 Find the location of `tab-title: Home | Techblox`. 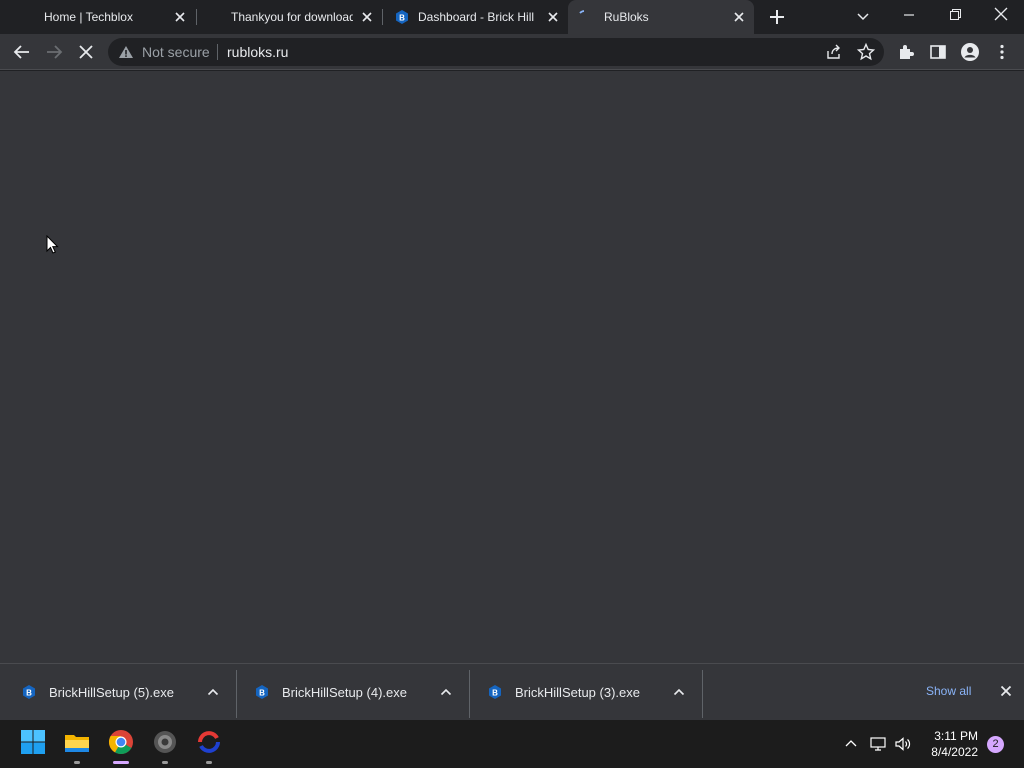

tab-title: Home | Techblox is located at coordinates (88, 17).